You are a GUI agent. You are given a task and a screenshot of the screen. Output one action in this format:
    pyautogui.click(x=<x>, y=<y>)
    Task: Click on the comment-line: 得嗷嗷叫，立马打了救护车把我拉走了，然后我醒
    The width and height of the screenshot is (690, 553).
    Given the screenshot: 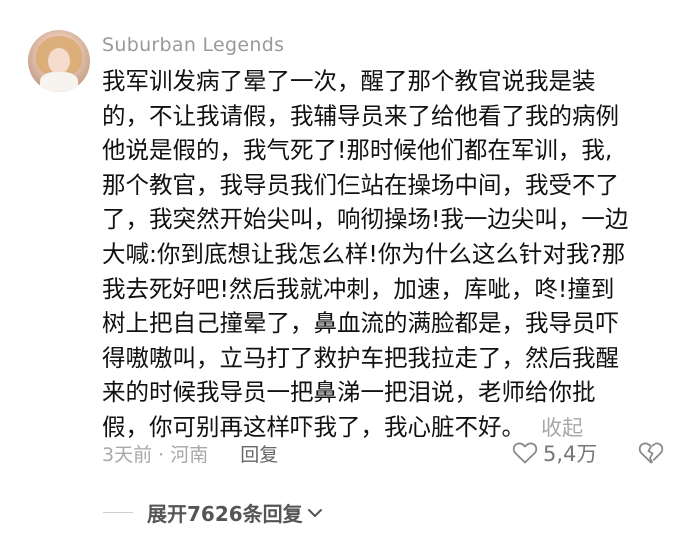 What is the action you would take?
    pyautogui.click(x=360, y=357)
    